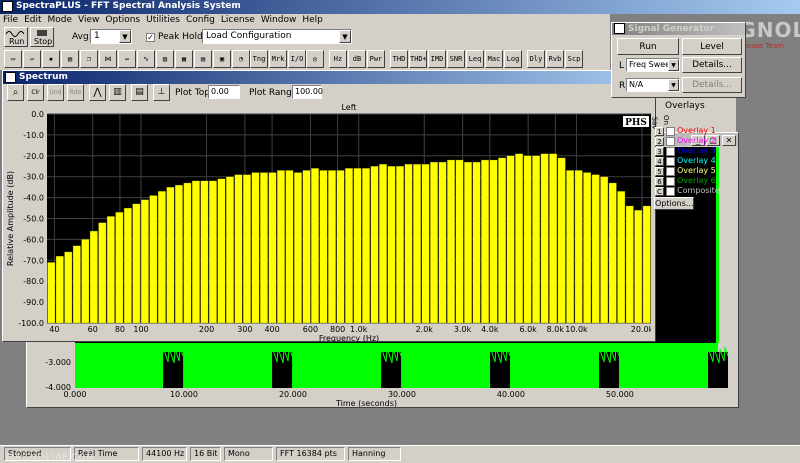  I want to click on tool-mrk-button: Mrk, so click(278, 59).